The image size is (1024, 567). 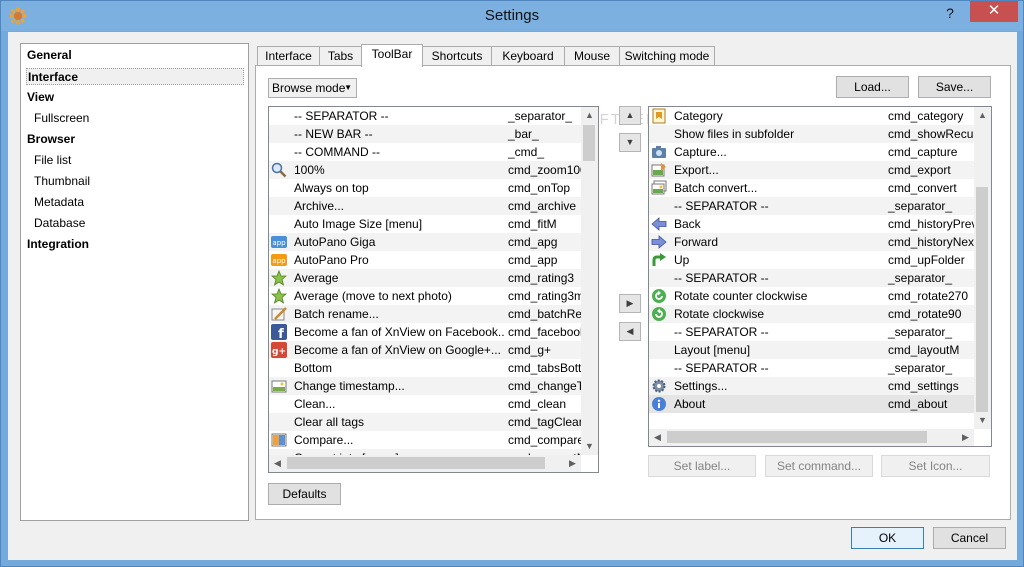 What do you see at coordinates (288, 56) in the screenshot?
I see `tab-interface: Interface` at bounding box center [288, 56].